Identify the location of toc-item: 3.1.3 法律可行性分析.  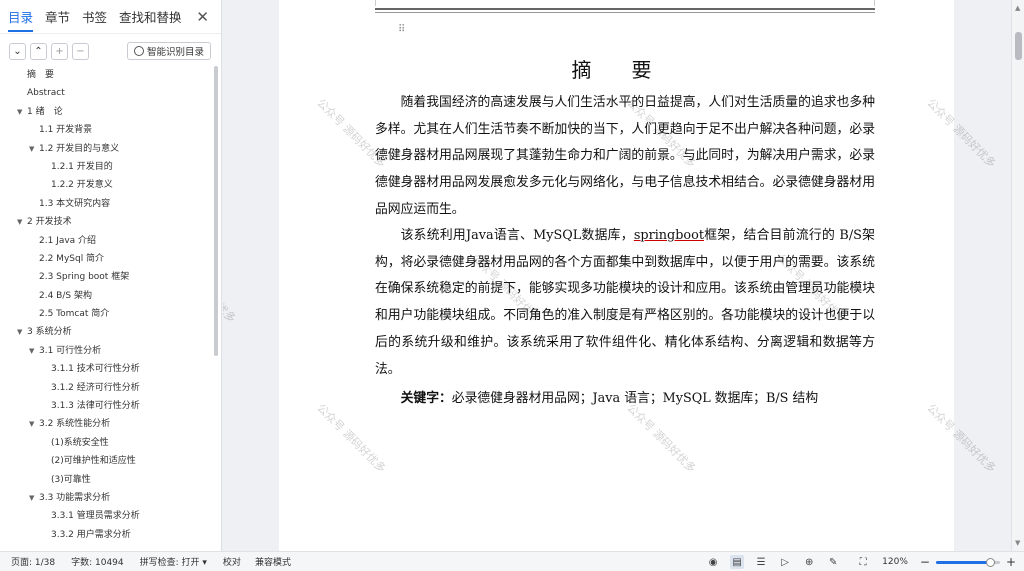
(106, 406).